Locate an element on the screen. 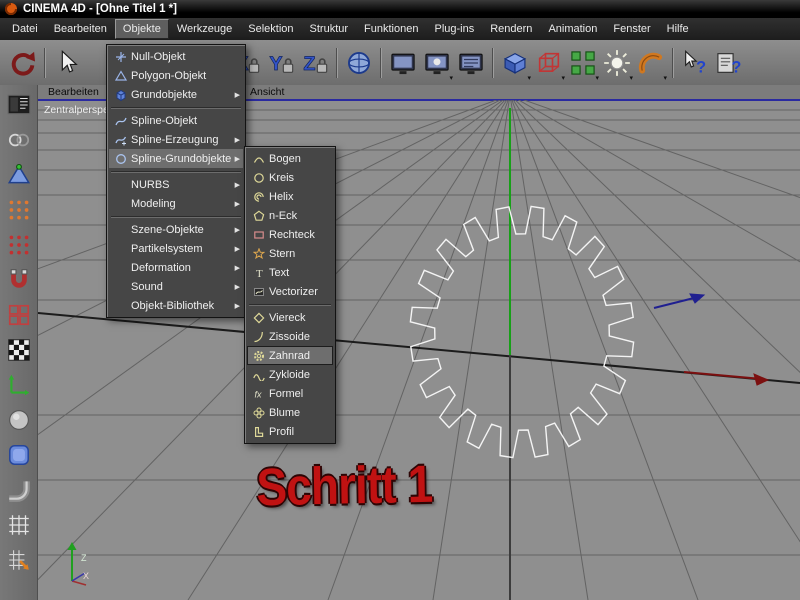  render-view-icon is located at coordinates (403, 63).